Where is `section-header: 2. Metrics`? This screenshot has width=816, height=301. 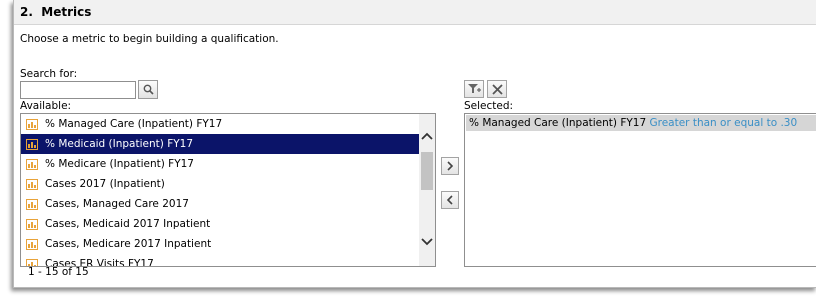
section-header: 2. Metrics is located at coordinates (415, 12).